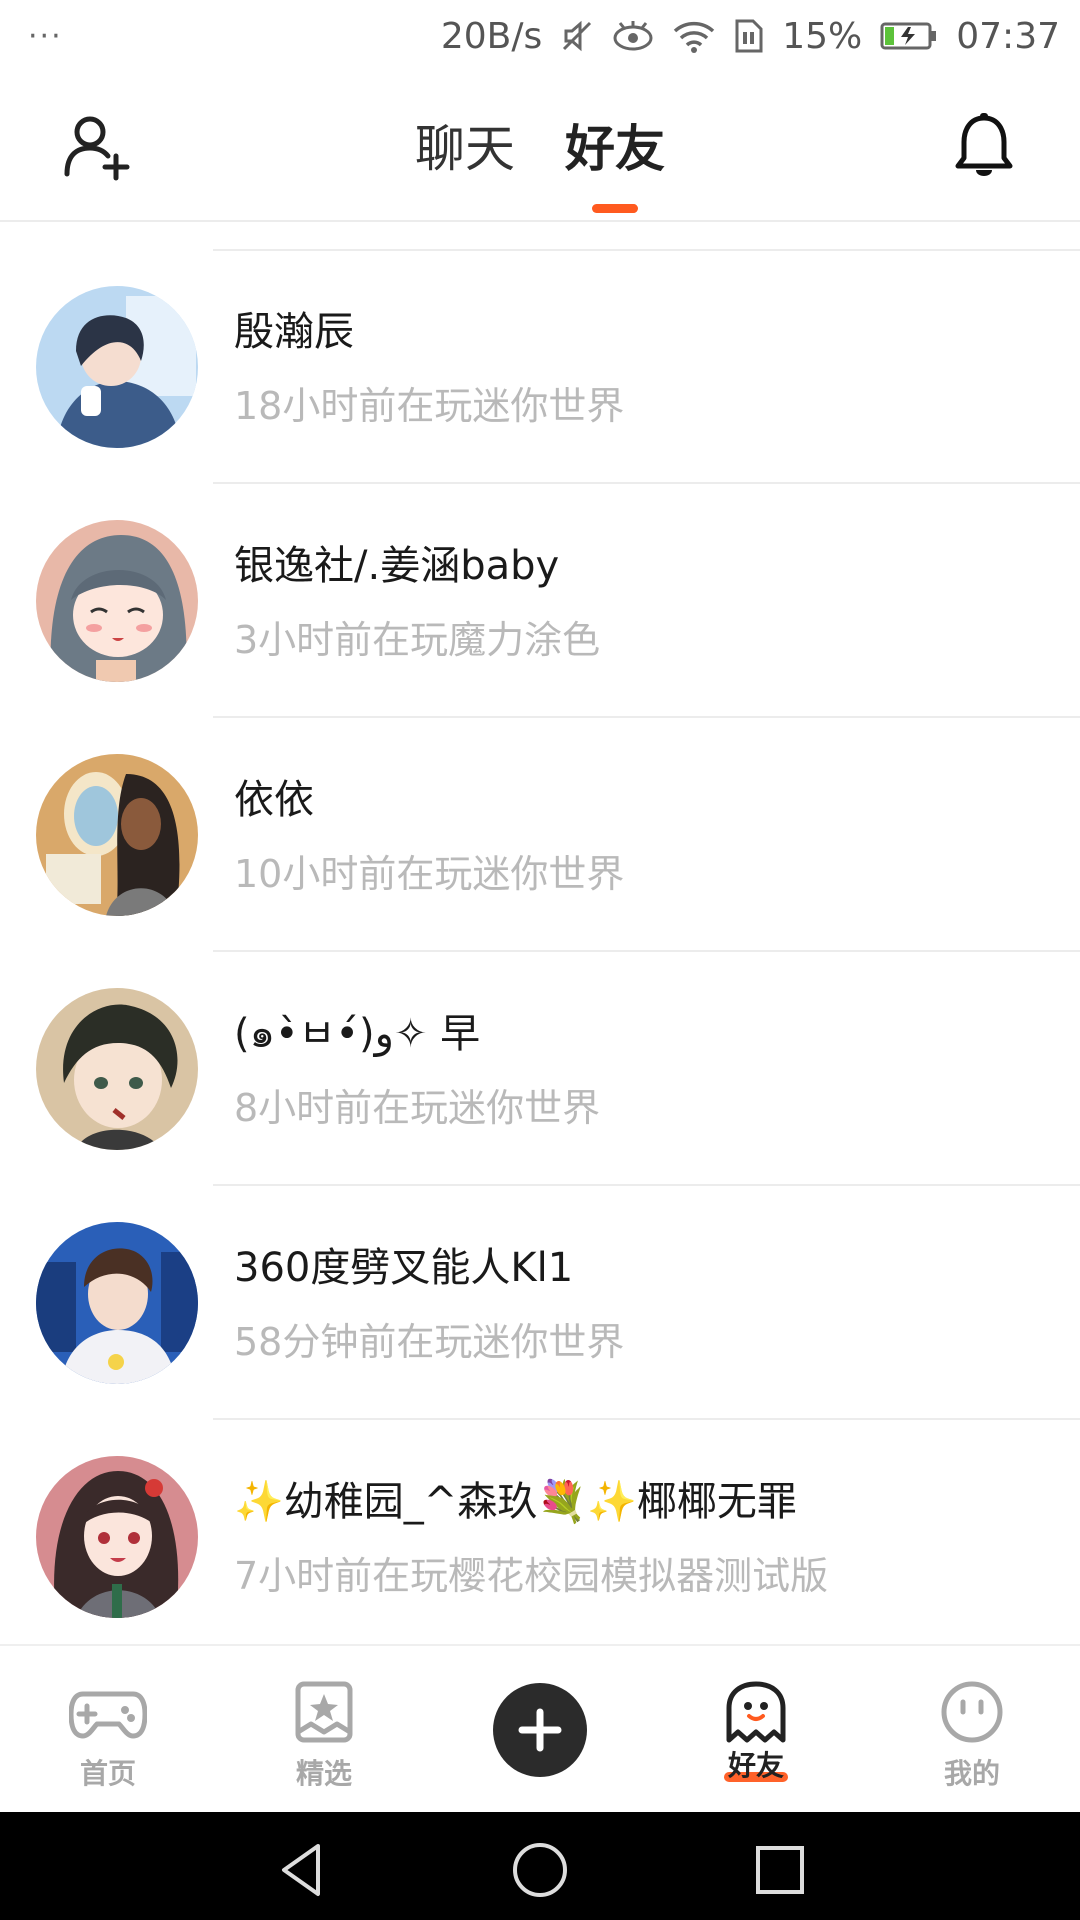 This screenshot has width=1080, height=1920. I want to click on nav-me: 我的, so click(972, 1730).